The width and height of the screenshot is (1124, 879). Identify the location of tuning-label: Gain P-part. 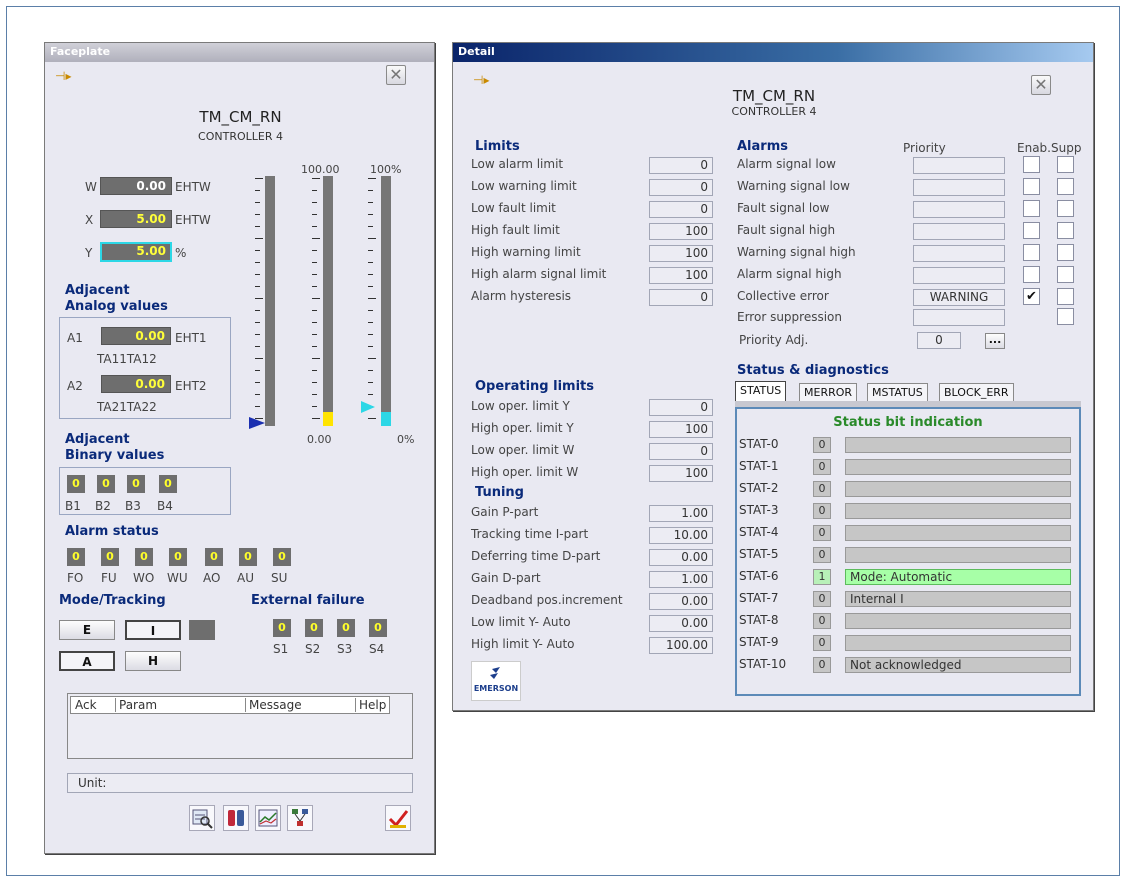
(505, 512).